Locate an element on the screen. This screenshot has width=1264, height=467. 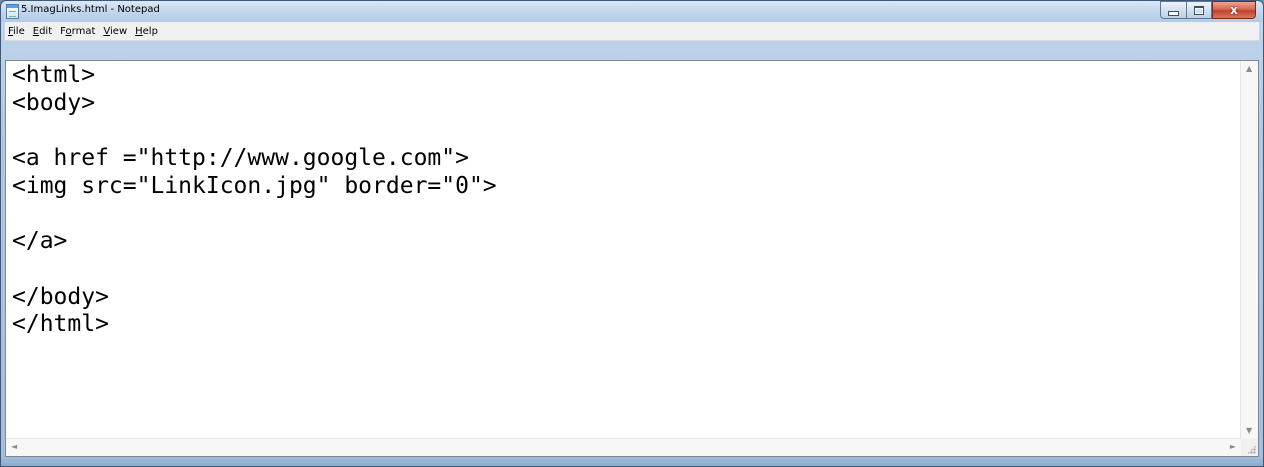
code-line: <html> is located at coordinates (54, 75).